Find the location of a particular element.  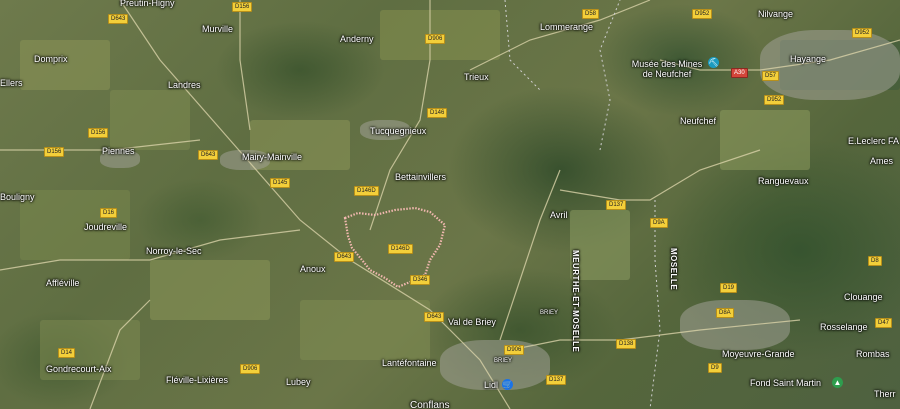

road-shield-d47: D47 is located at coordinates (884, 323).